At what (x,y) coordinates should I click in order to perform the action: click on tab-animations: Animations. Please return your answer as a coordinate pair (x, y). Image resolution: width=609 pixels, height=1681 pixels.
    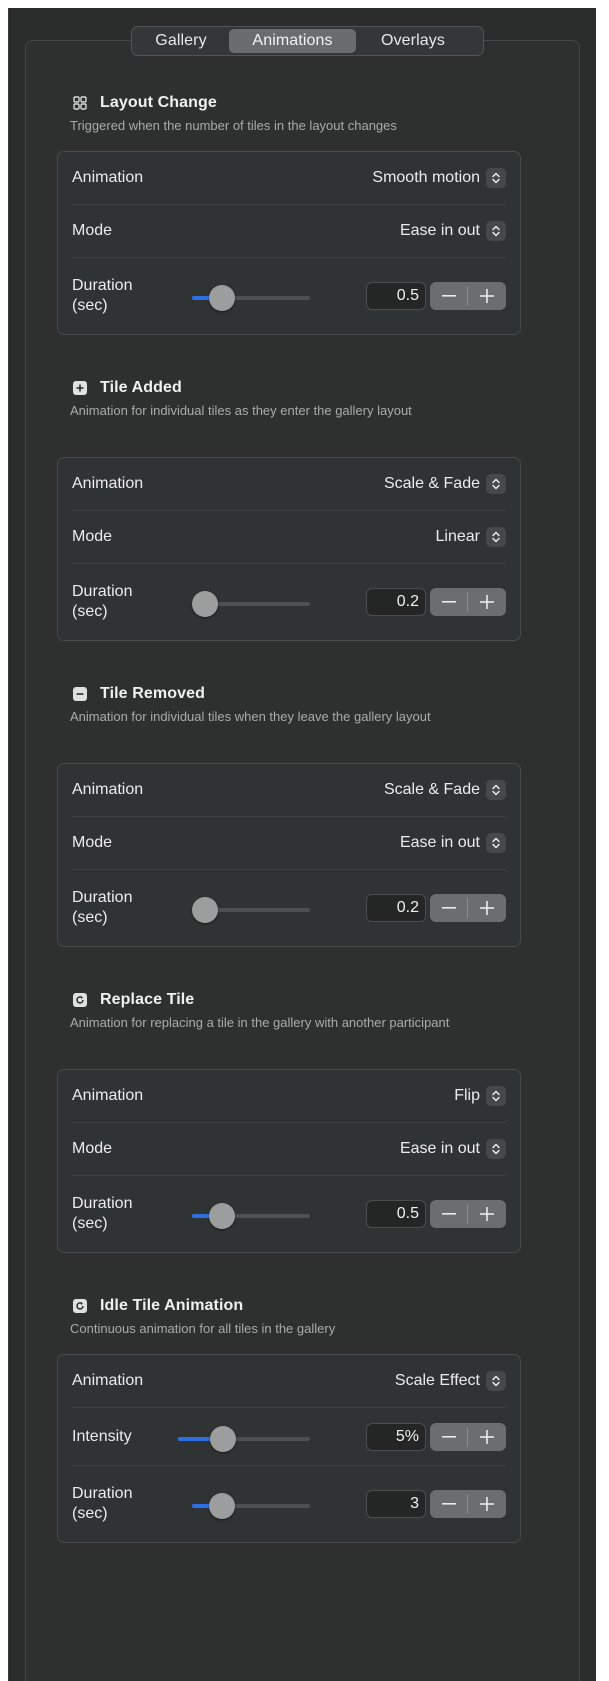
    Looking at the image, I should click on (292, 41).